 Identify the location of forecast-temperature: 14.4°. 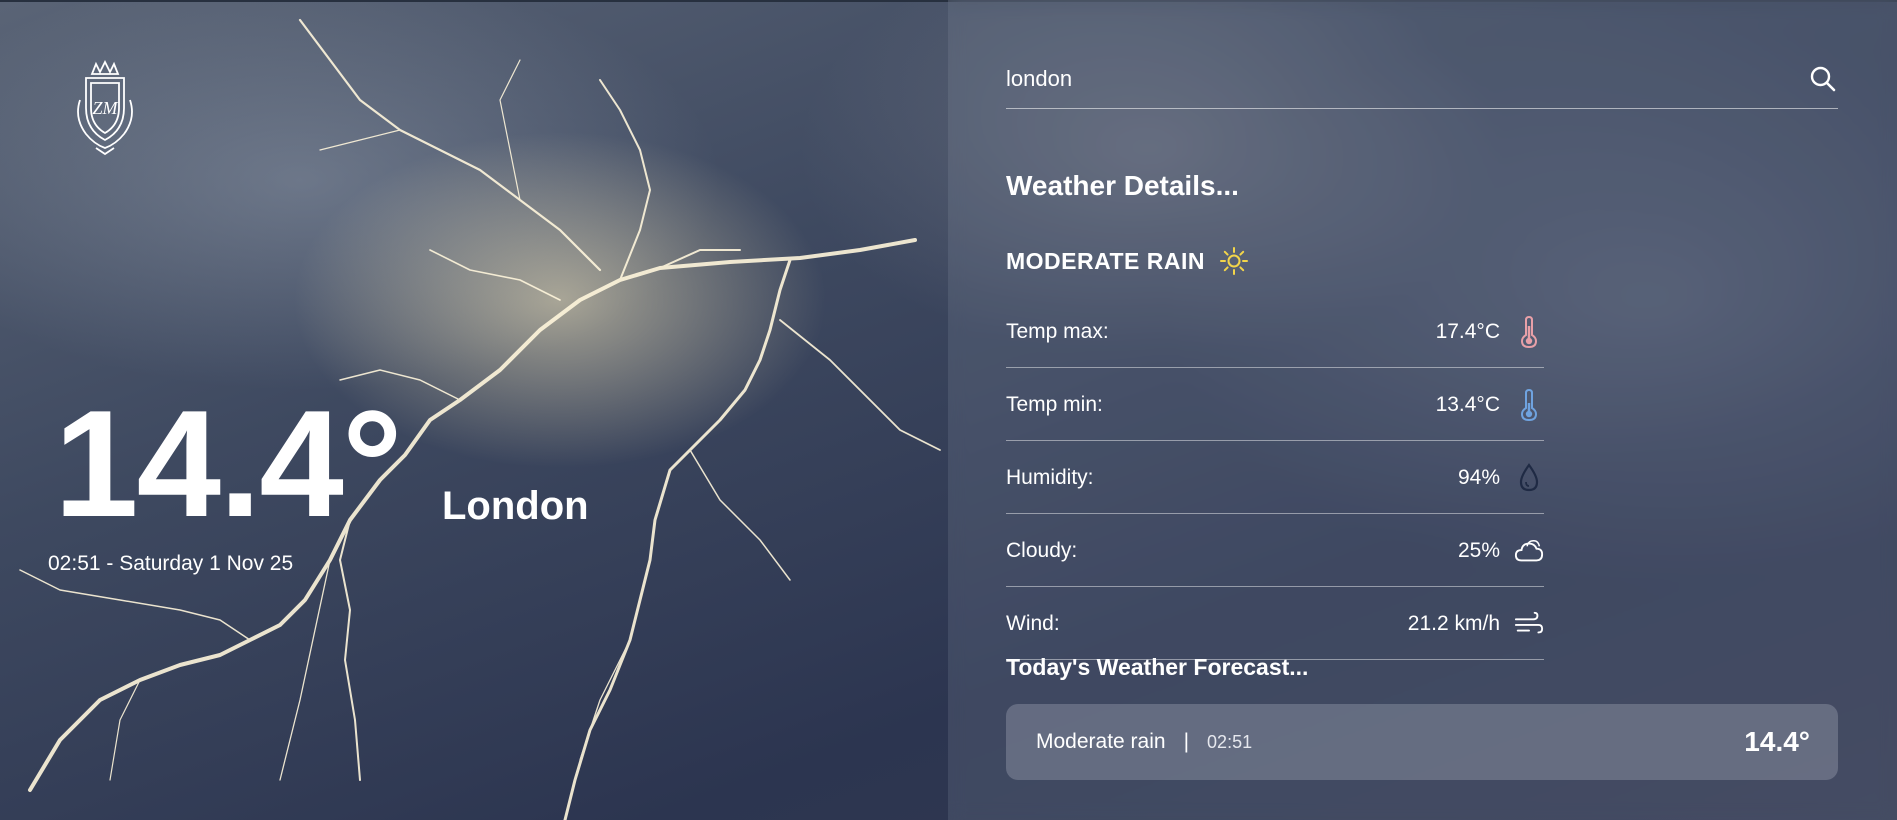
(1777, 741).